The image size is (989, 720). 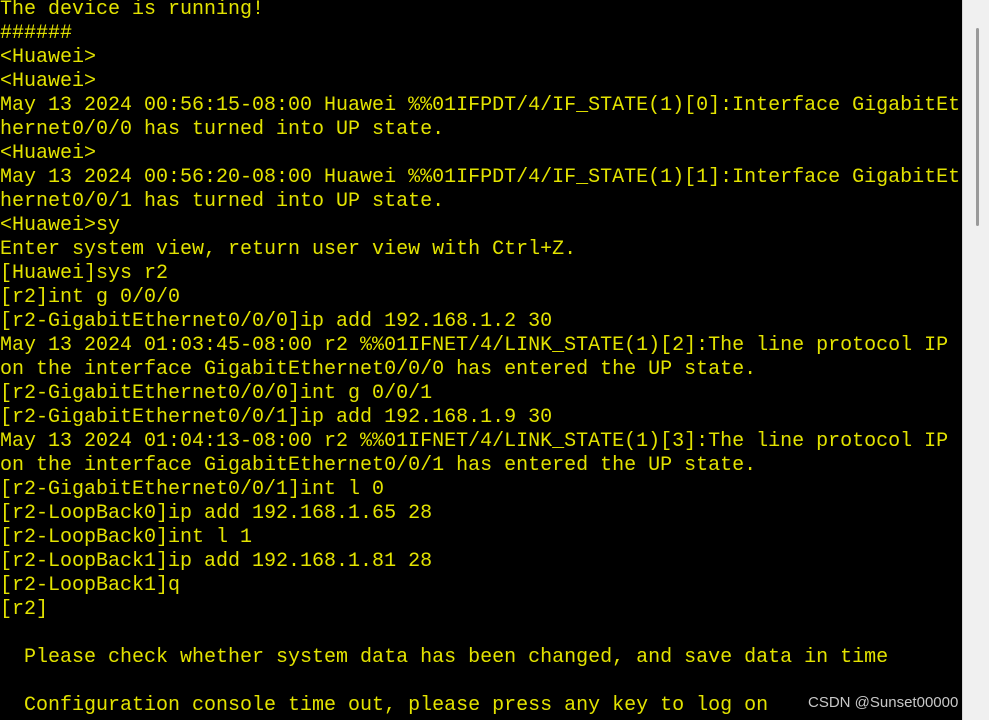 I want to click on terminal-line: <Huawei>sy, so click(x=60, y=225).